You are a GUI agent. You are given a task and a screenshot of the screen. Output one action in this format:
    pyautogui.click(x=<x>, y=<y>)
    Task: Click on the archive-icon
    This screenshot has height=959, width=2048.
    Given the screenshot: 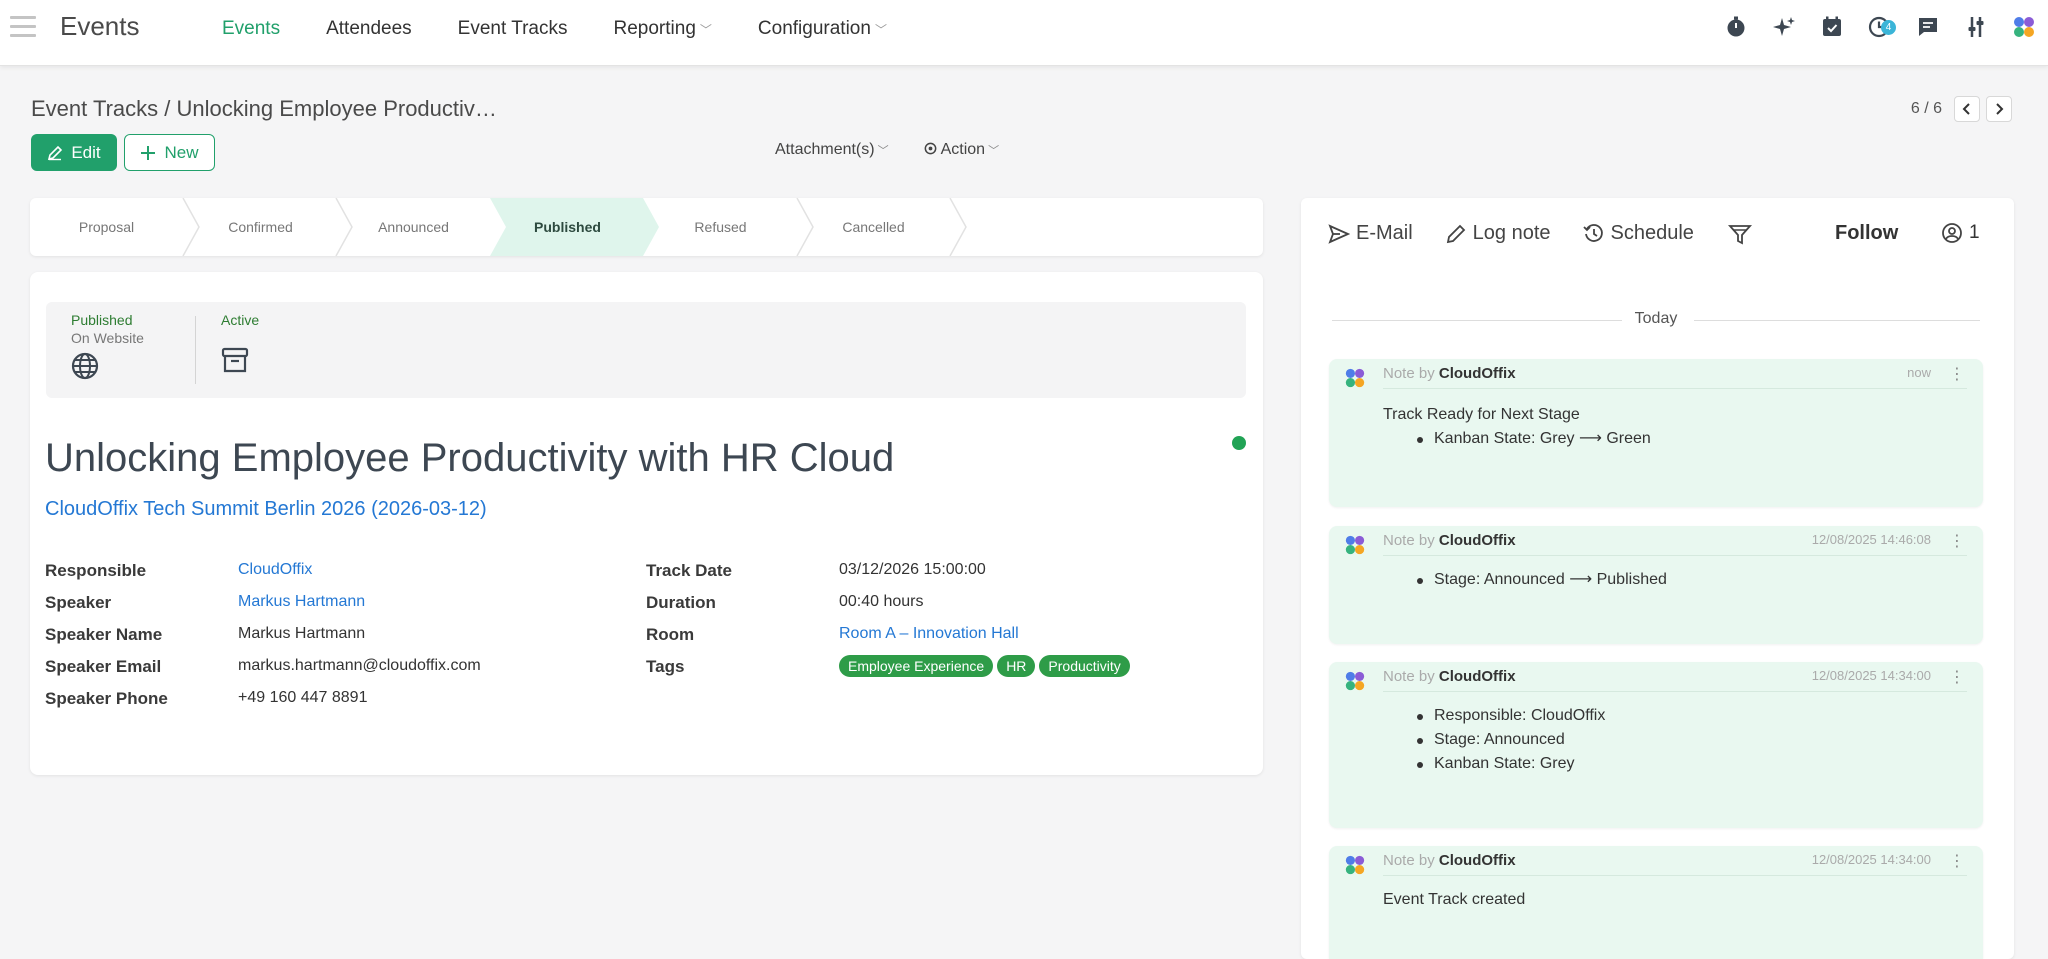 What is the action you would take?
    pyautogui.click(x=235, y=360)
    